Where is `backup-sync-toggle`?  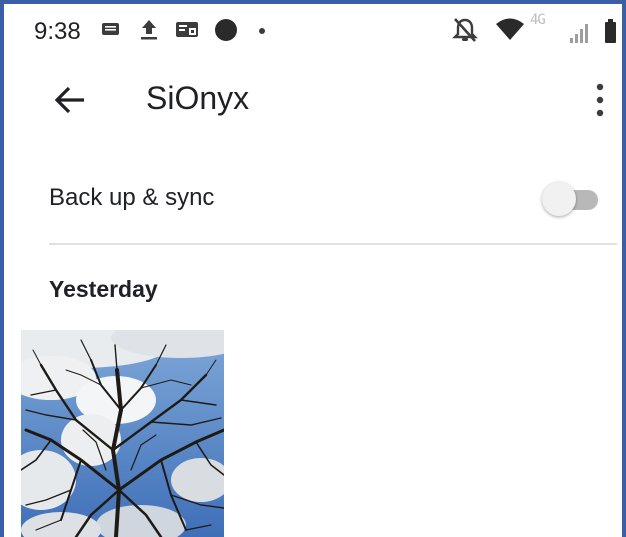 backup-sync-toggle is located at coordinates (572, 199).